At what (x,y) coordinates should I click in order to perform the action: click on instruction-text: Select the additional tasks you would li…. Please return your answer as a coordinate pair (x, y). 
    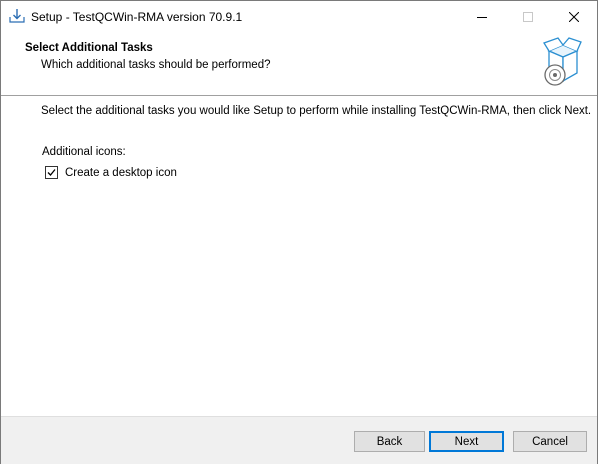
    Looking at the image, I should click on (316, 111).